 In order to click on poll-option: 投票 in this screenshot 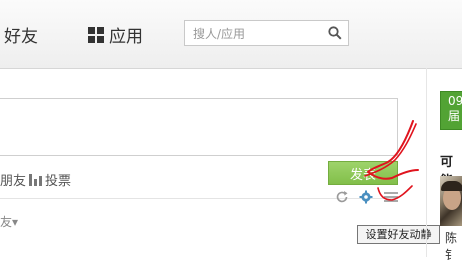, I will do `click(50, 179)`.